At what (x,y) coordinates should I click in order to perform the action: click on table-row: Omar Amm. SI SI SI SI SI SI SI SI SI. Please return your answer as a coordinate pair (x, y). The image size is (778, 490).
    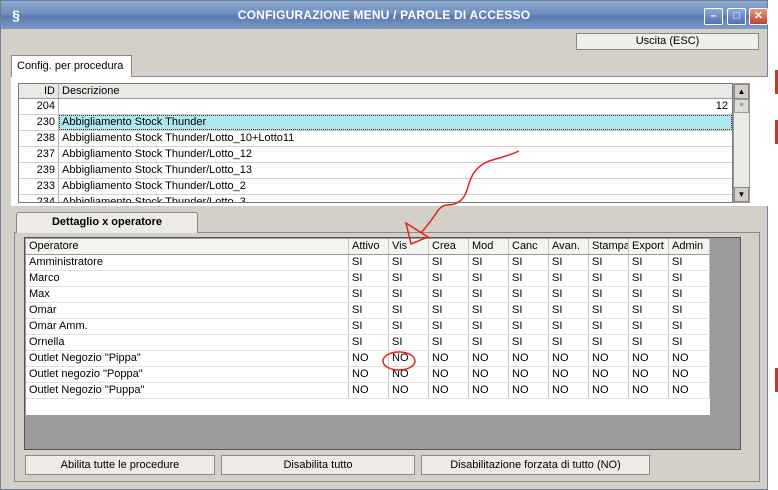
    Looking at the image, I should click on (368, 327).